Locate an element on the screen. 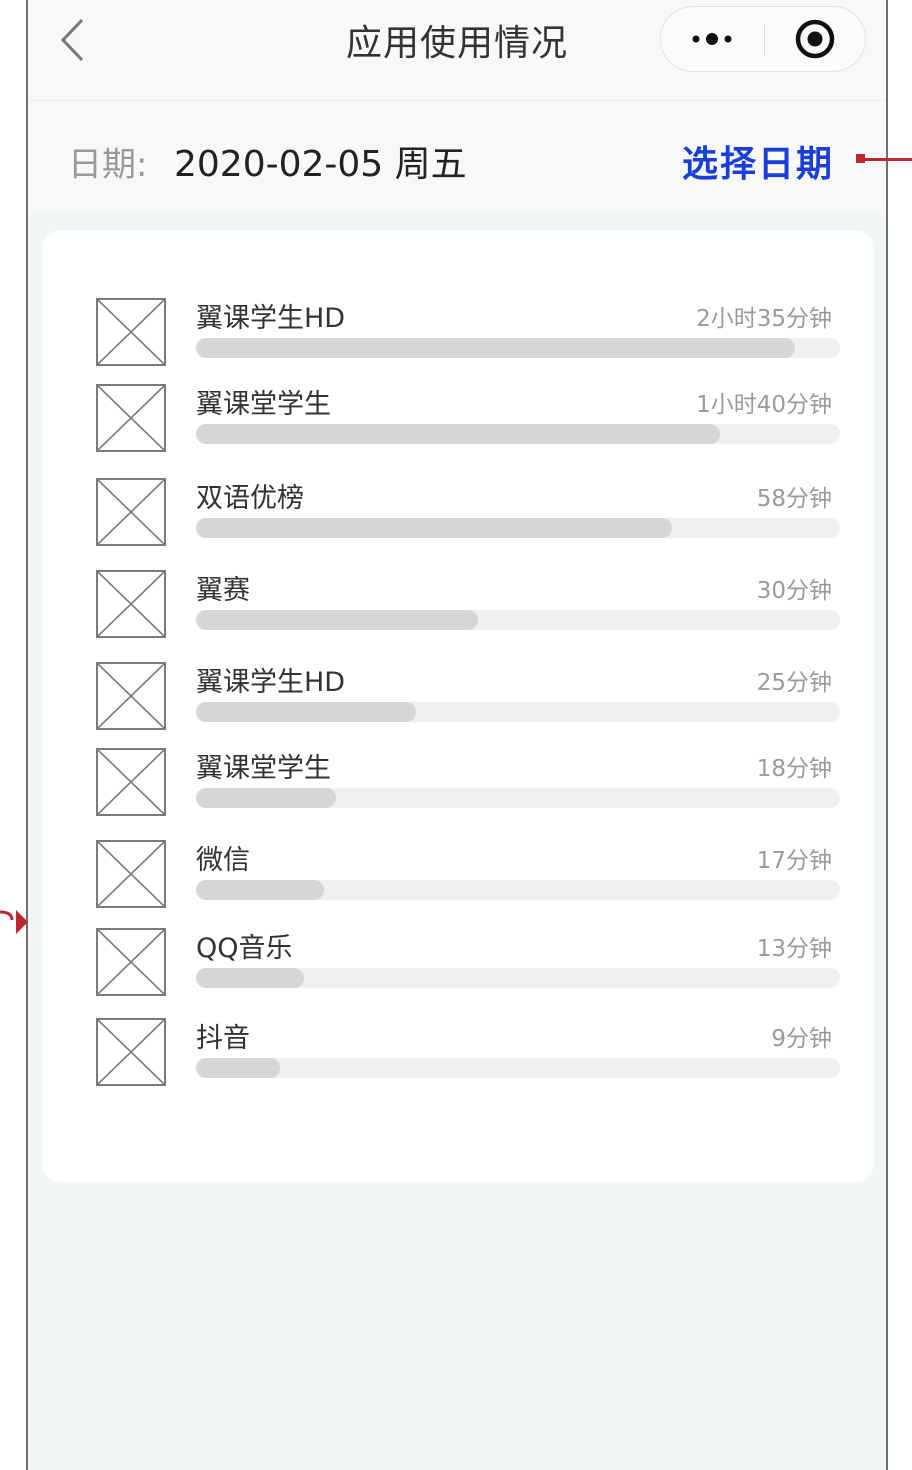  more-dots-icon is located at coordinates (712, 39).